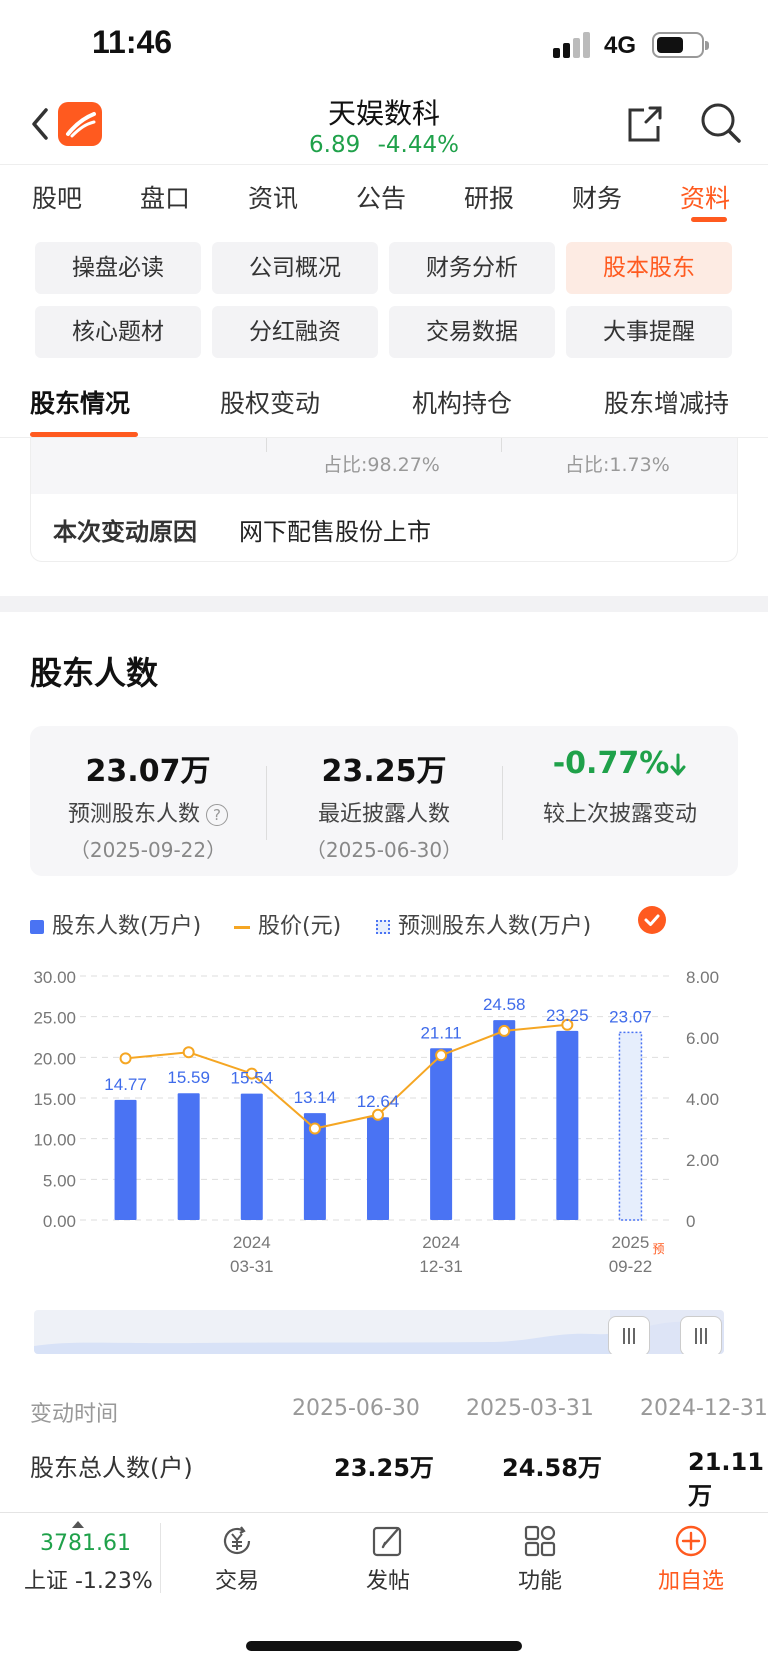 The height and width of the screenshot is (1662, 768). What do you see at coordinates (649, 268) in the screenshot?
I see `chip-share-capital: 股本股东` at bounding box center [649, 268].